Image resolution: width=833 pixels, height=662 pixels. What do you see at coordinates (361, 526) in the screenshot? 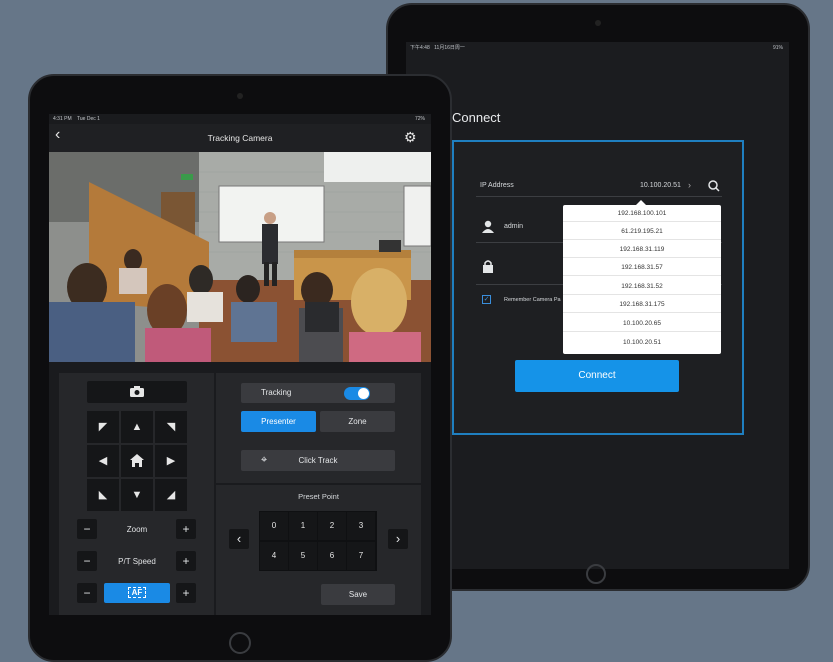
I see `preset-button: 3` at bounding box center [361, 526].